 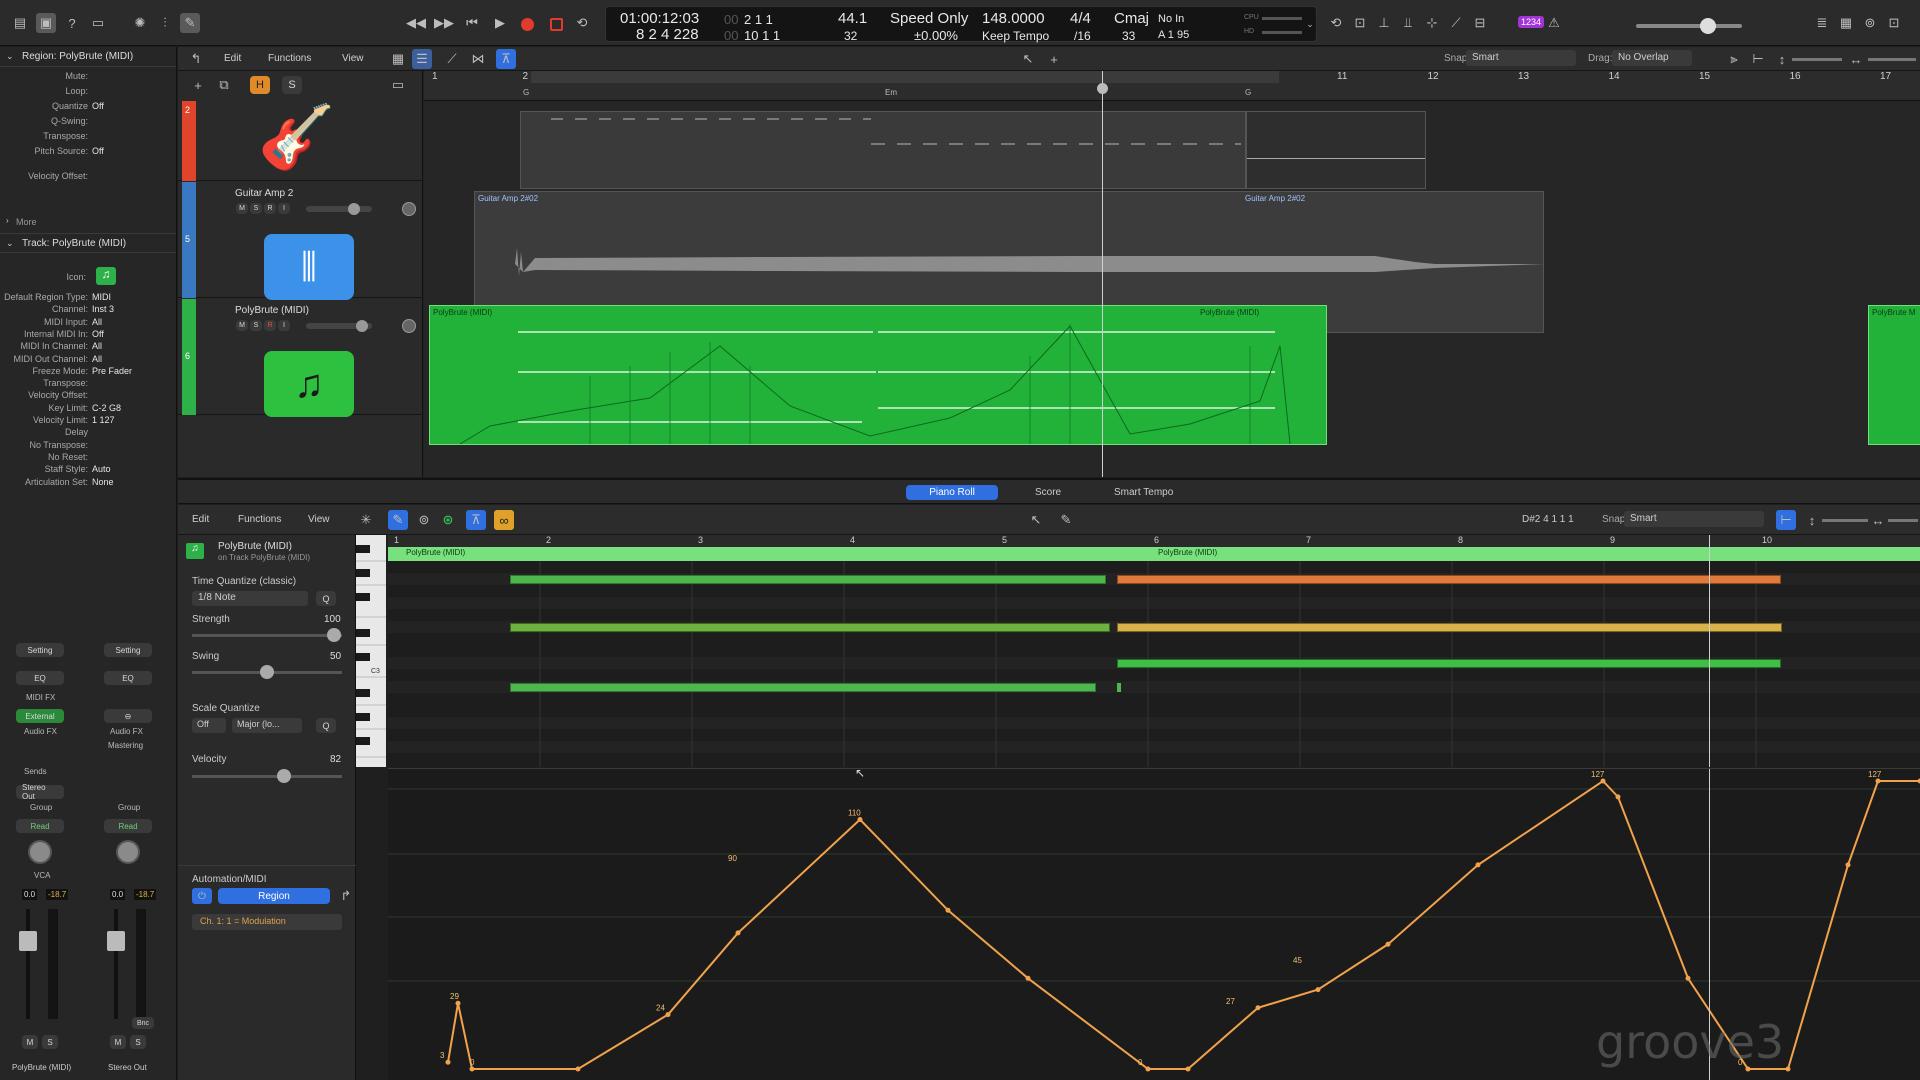 What do you see at coordinates (267, 635) in the screenshot?
I see `strength-slider` at bounding box center [267, 635].